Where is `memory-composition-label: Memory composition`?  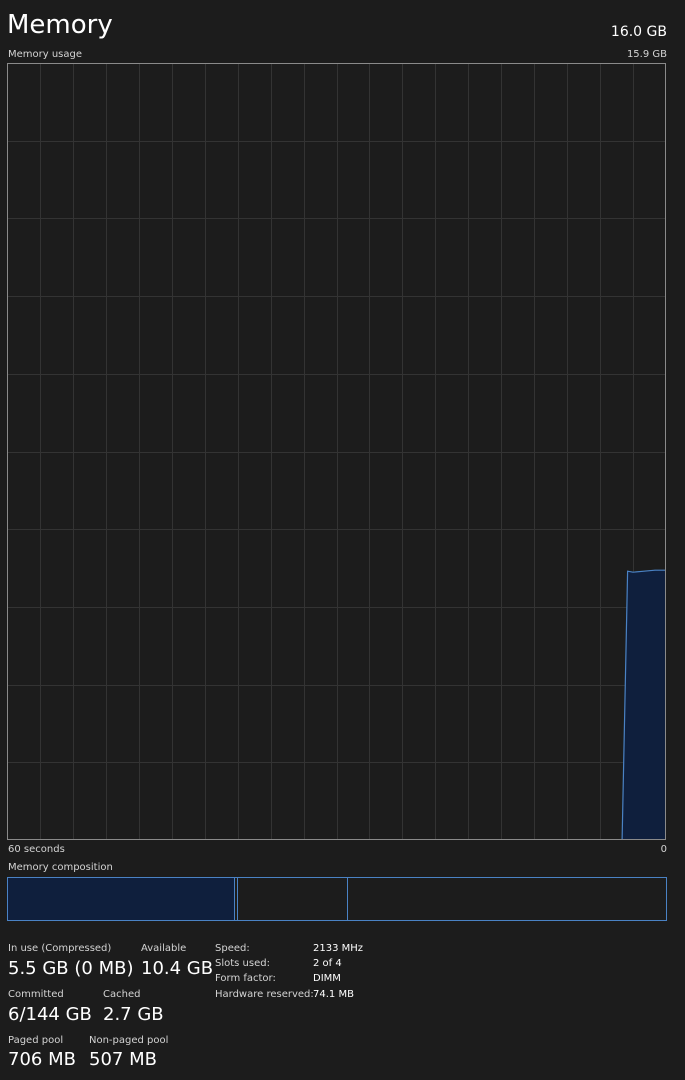
memory-composition-label: Memory composition is located at coordinates (60, 867).